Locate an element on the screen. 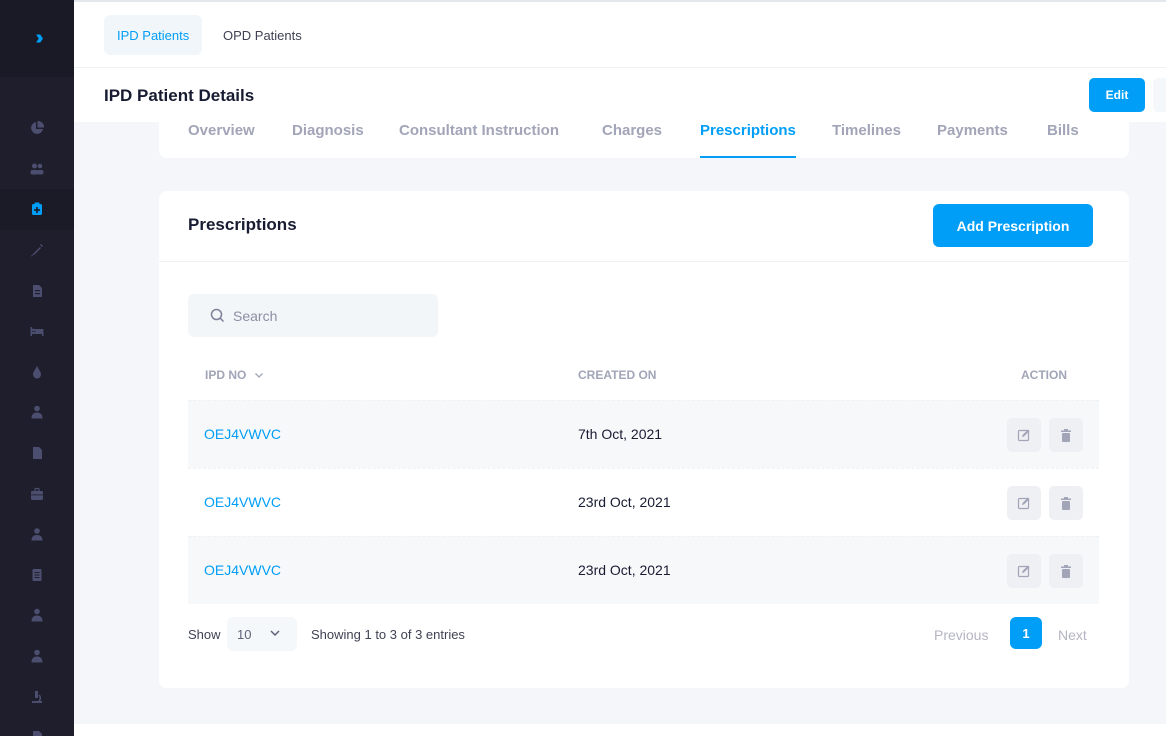 The image size is (1166, 736). hospital-icon is located at coordinates (37, 209).